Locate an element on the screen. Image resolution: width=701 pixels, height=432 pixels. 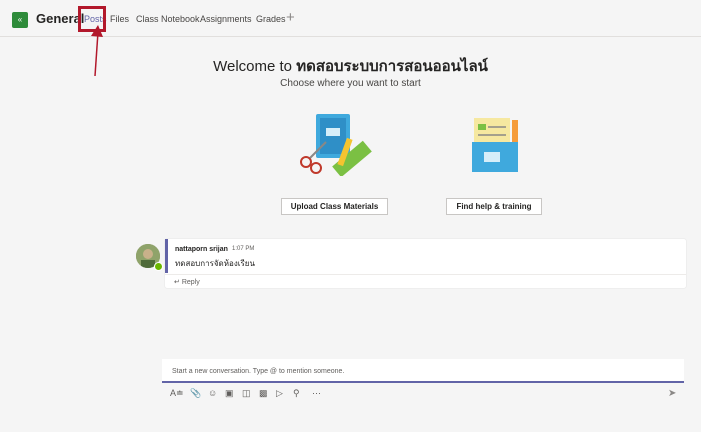
more-options-icon: ⋯ is located at coordinates (316, 393).